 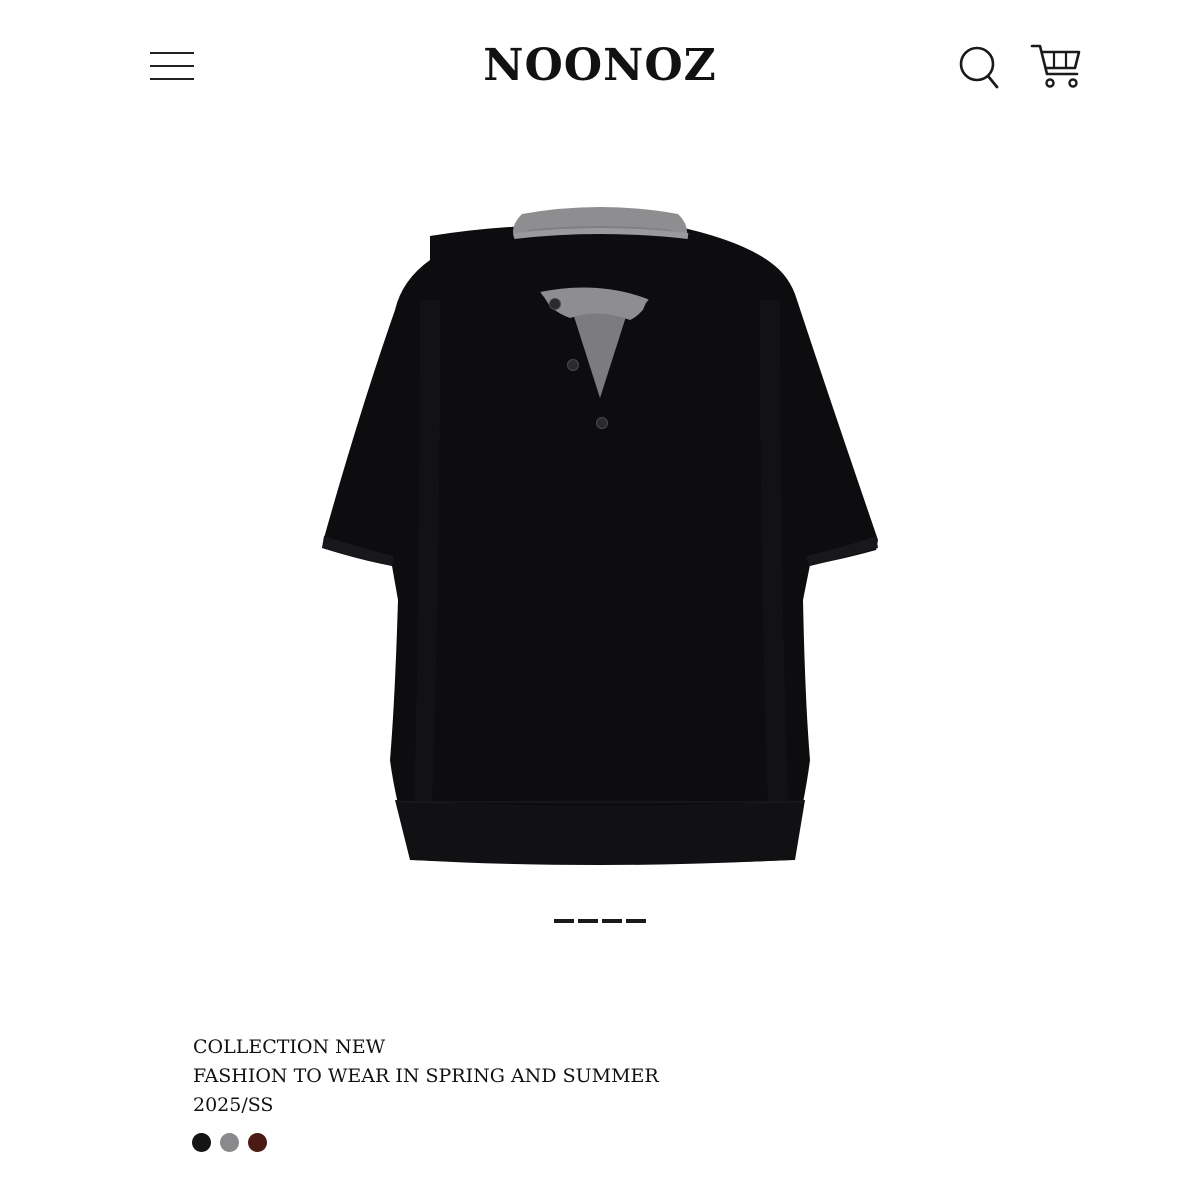 I want to click on search-icon, so click(x=979, y=67).